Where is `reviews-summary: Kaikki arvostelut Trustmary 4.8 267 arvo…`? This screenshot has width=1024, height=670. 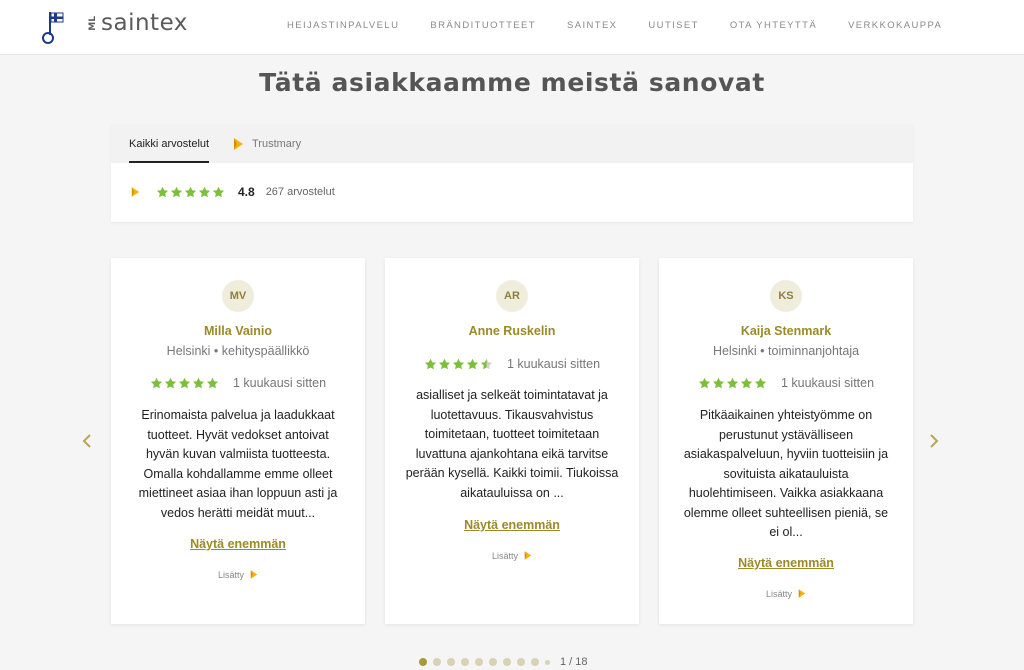 reviews-summary: Kaikki arvostelut Trustmary 4.8 267 arvo… is located at coordinates (512, 173).